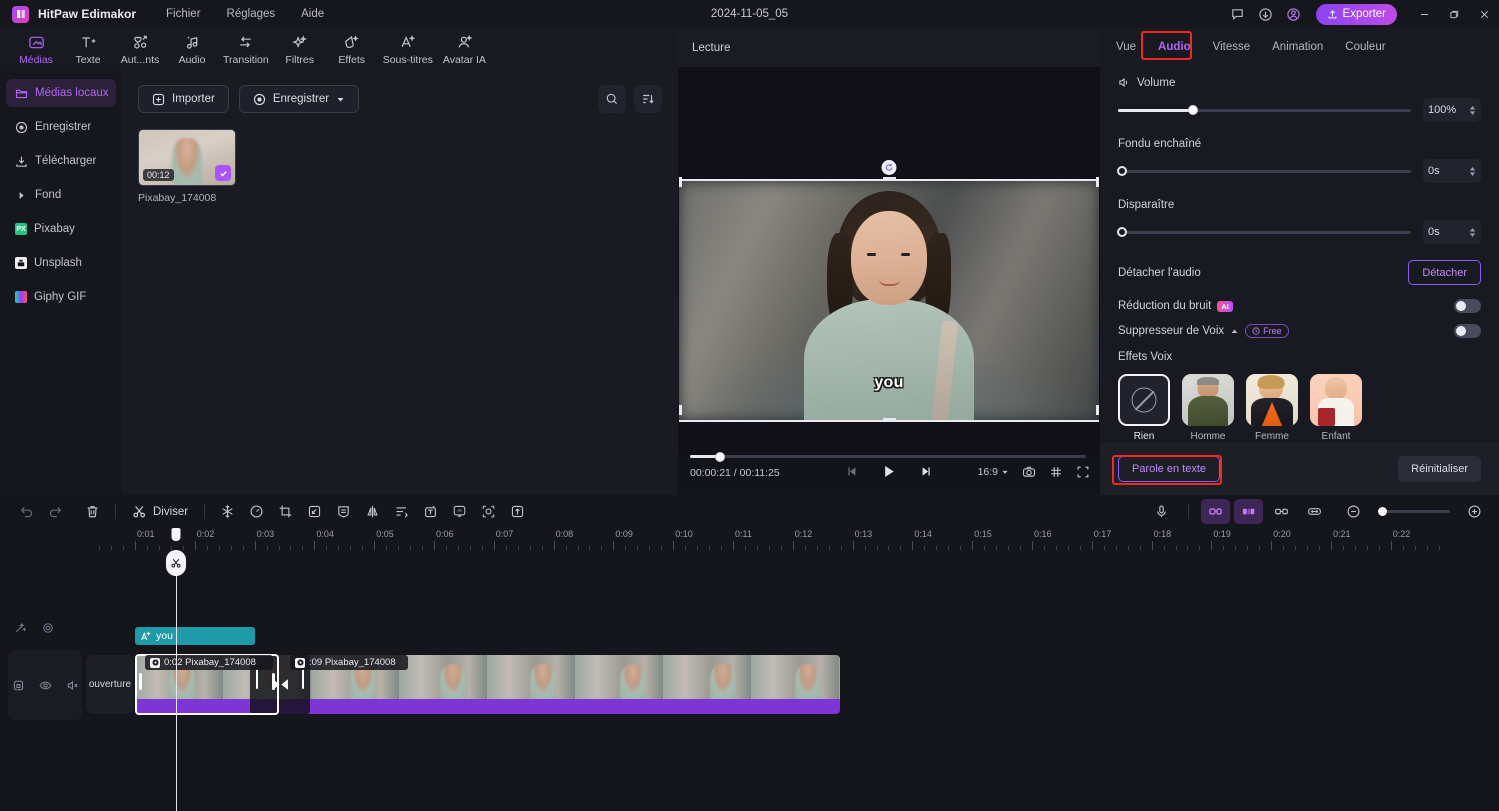 The width and height of the screenshot is (1499, 811). What do you see at coordinates (20, 628) in the screenshot?
I see `magic-wand-icon` at bounding box center [20, 628].